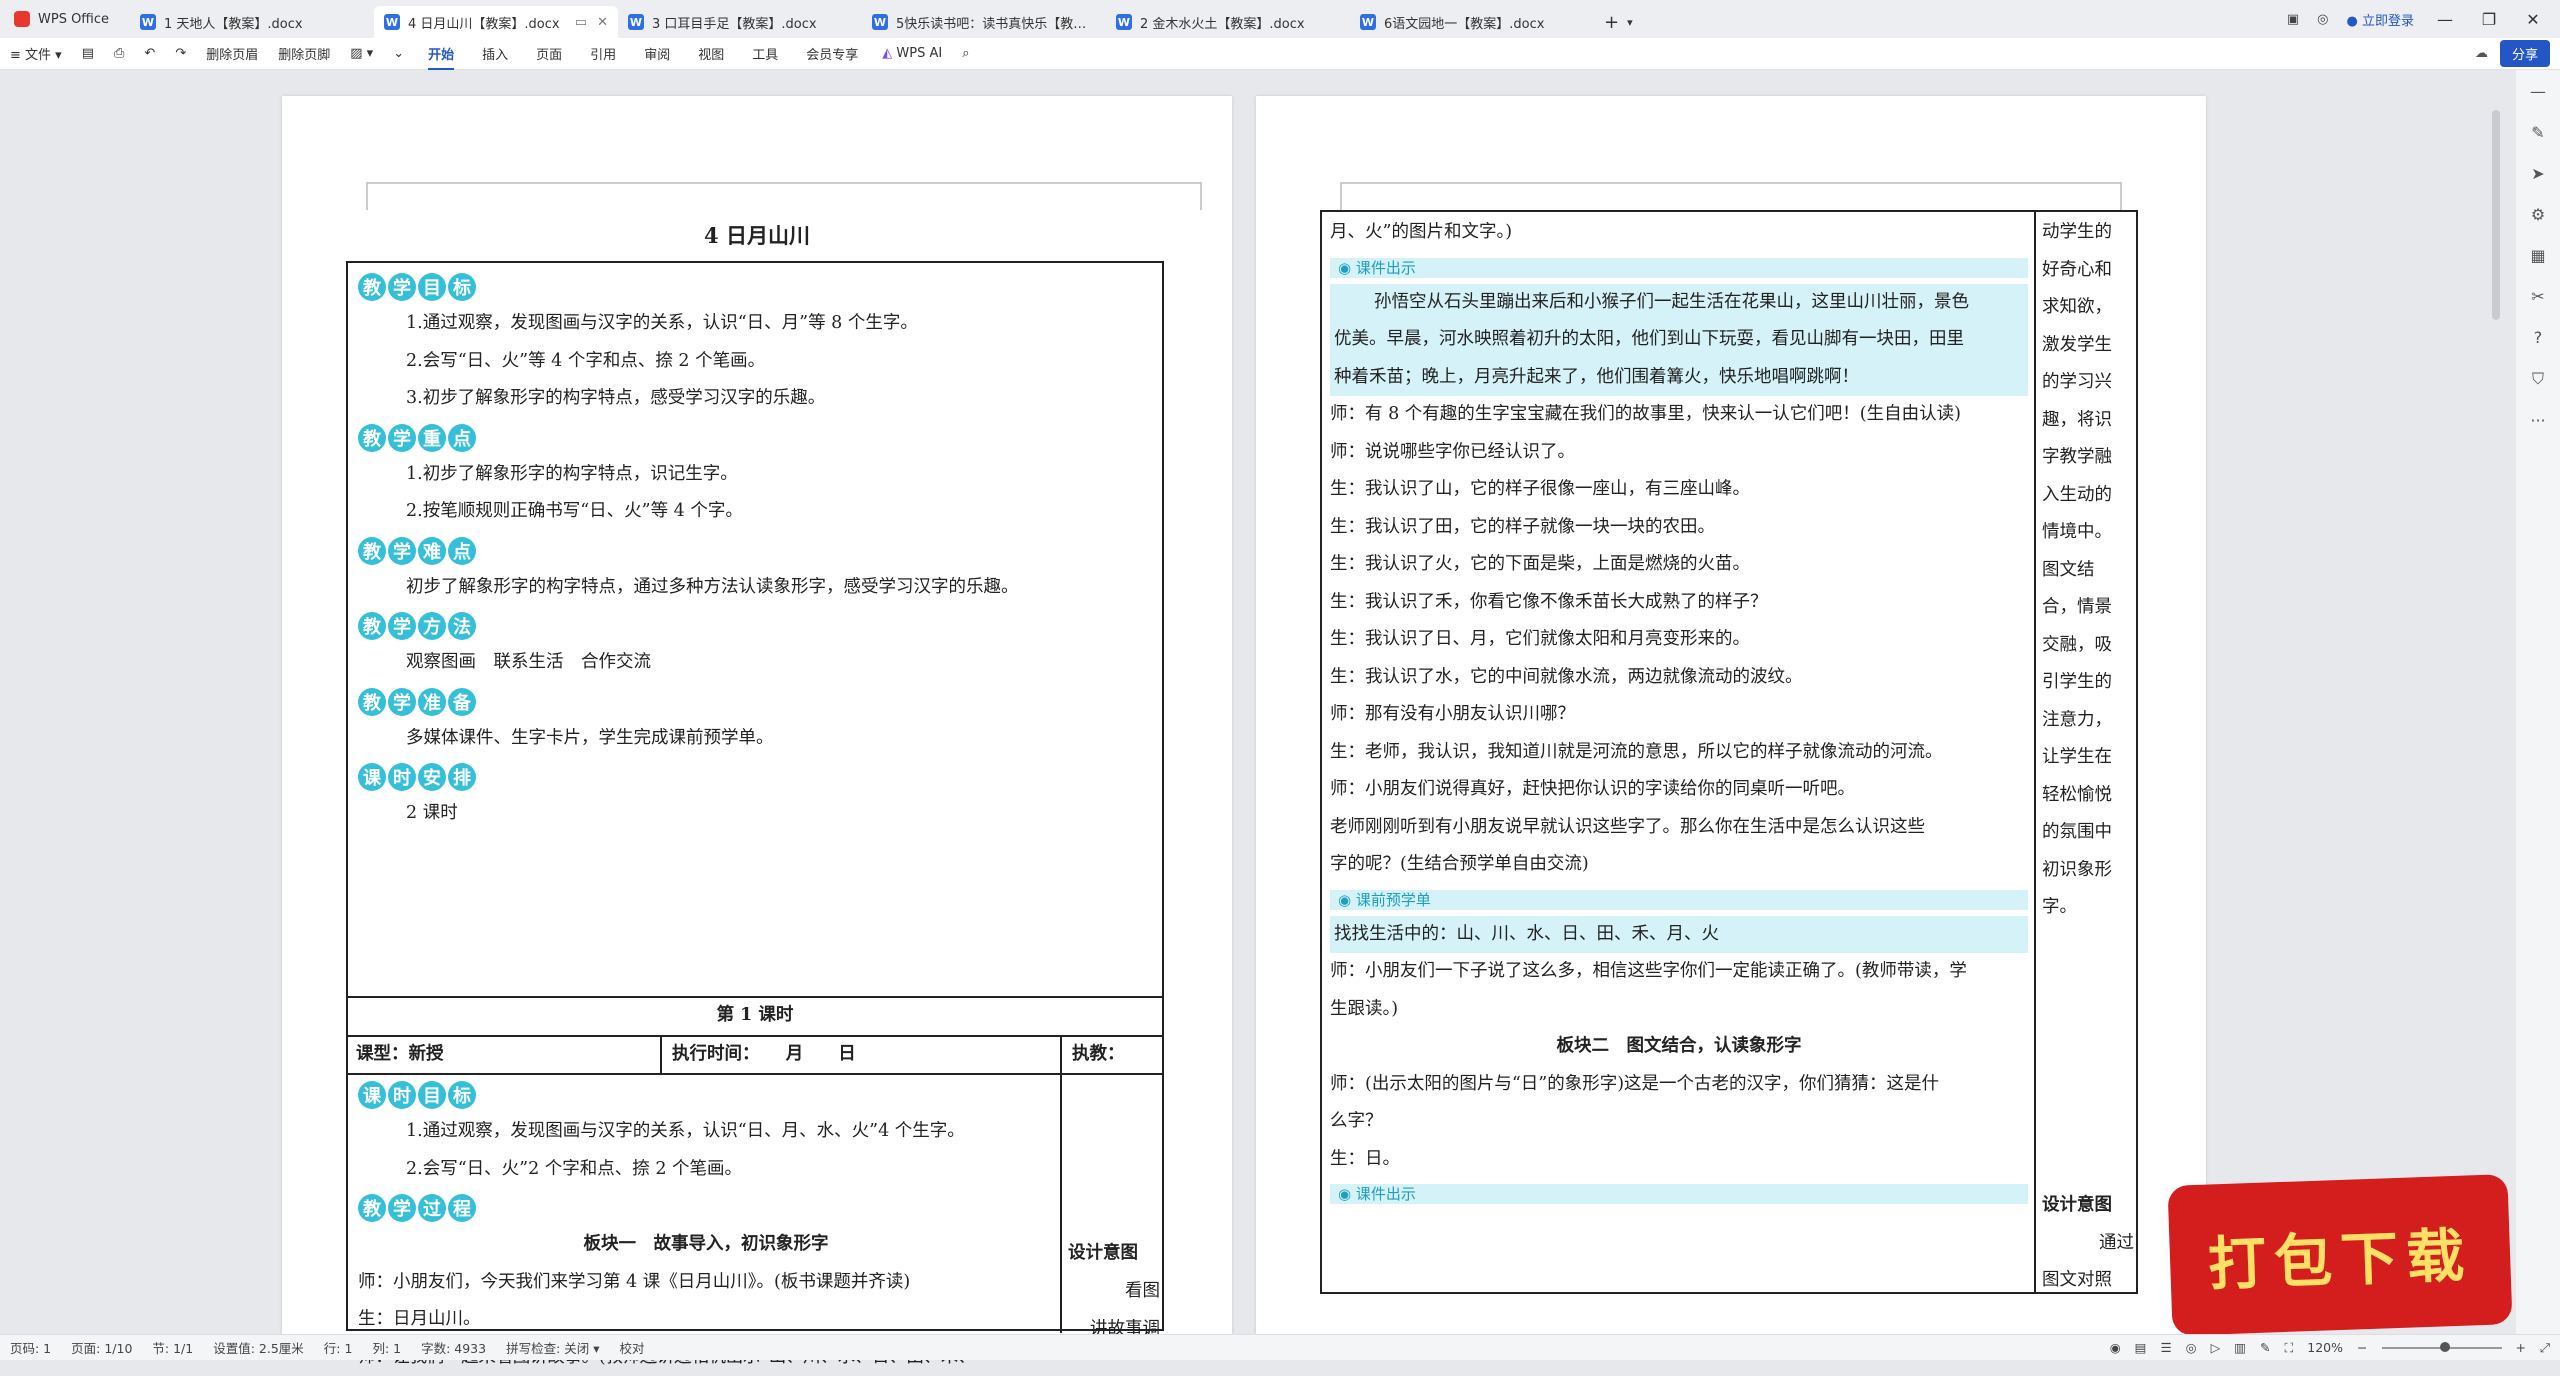  Describe the element at coordinates (2537, 173) in the screenshot. I see `select-icon: ➤` at that location.